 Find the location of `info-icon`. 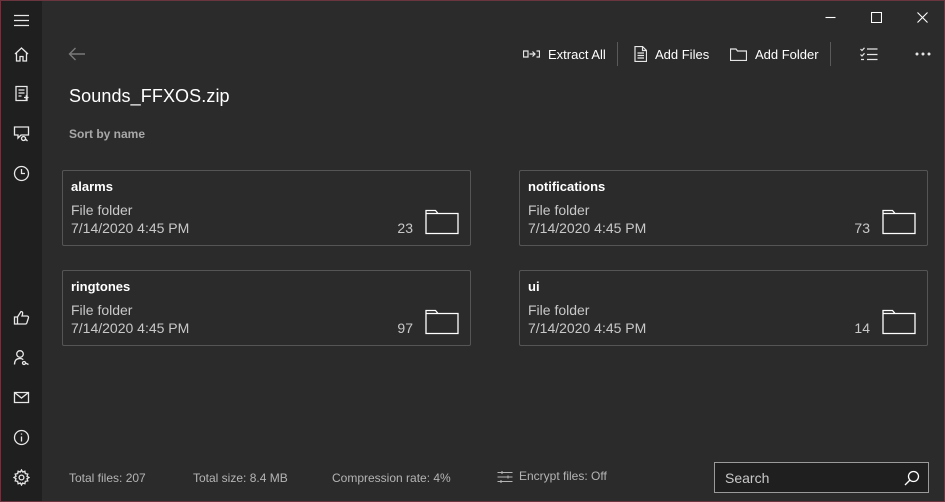

info-icon is located at coordinates (21, 437).